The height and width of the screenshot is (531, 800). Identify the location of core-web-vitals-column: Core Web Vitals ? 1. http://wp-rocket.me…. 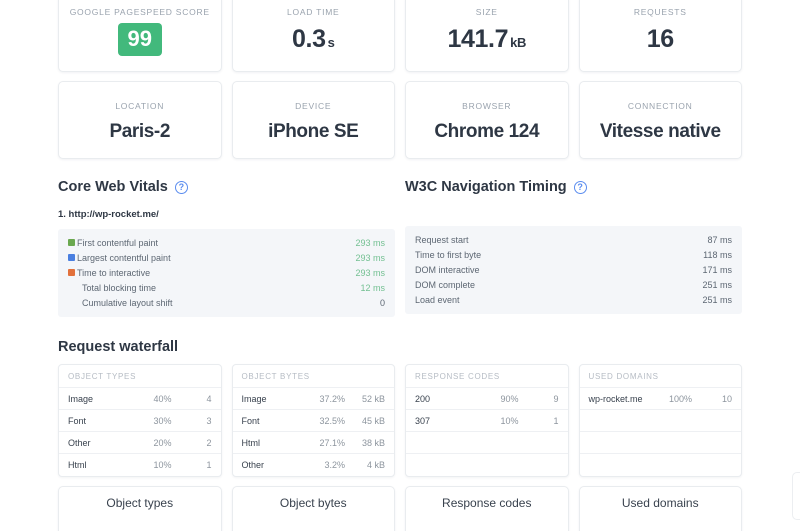
(226, 248).